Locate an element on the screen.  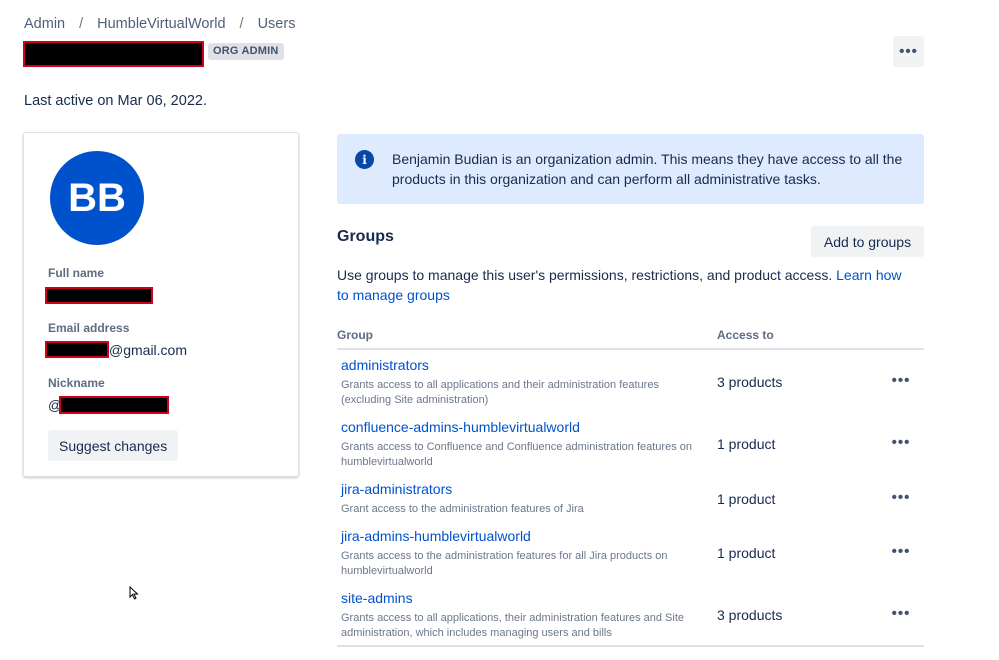
group-link: site-admins is located at coordinates (377, 598).